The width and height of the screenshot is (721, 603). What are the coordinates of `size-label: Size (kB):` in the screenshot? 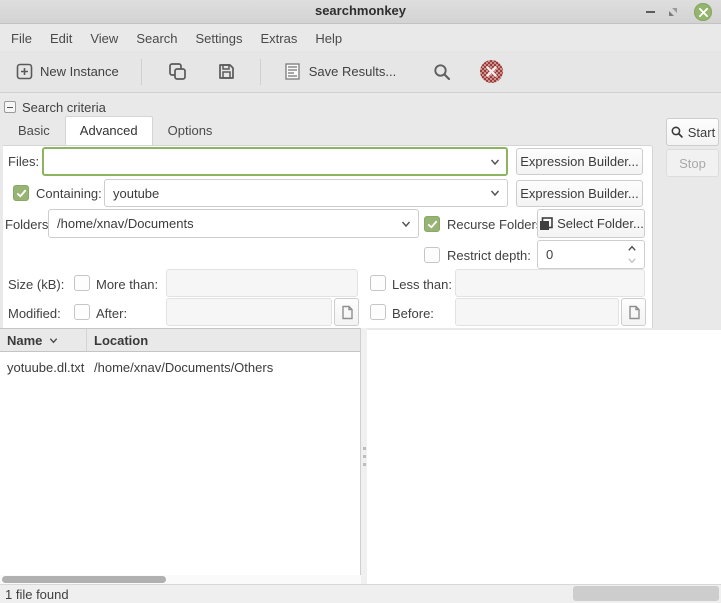 It's located at (36, 284).